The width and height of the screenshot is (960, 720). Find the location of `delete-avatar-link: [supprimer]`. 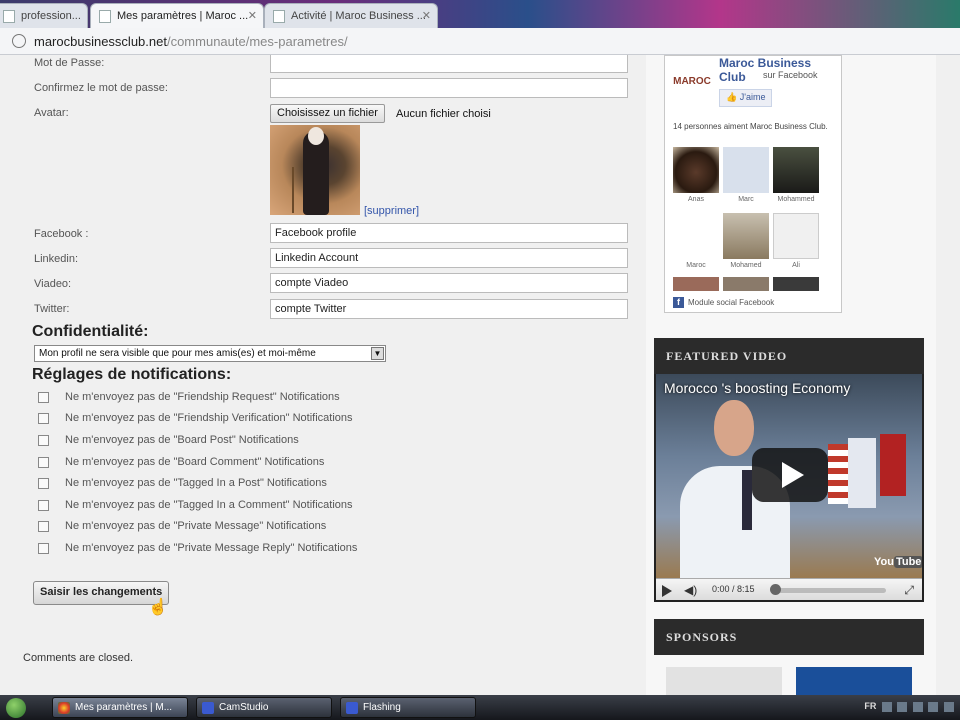

delete-avatar-link: [supprimer] is located at coordinates (391, 211).